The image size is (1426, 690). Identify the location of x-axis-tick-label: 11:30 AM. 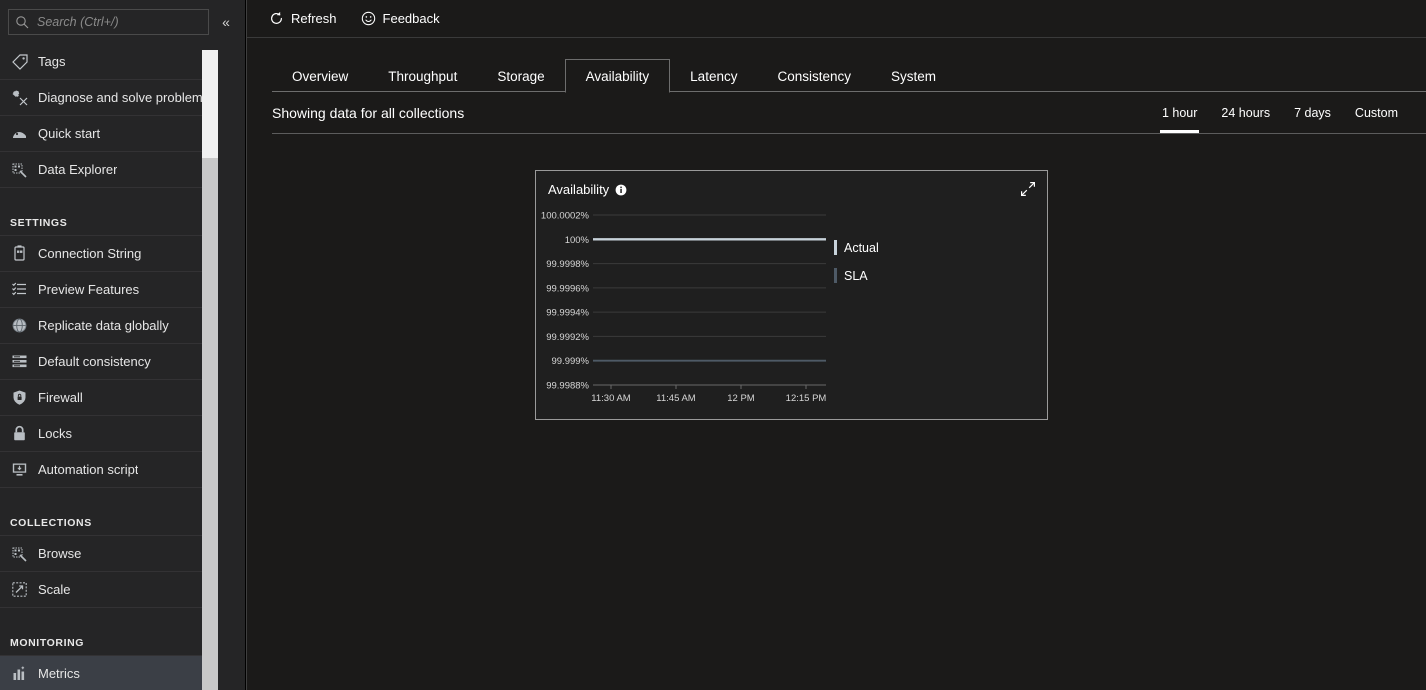
(611, 398).